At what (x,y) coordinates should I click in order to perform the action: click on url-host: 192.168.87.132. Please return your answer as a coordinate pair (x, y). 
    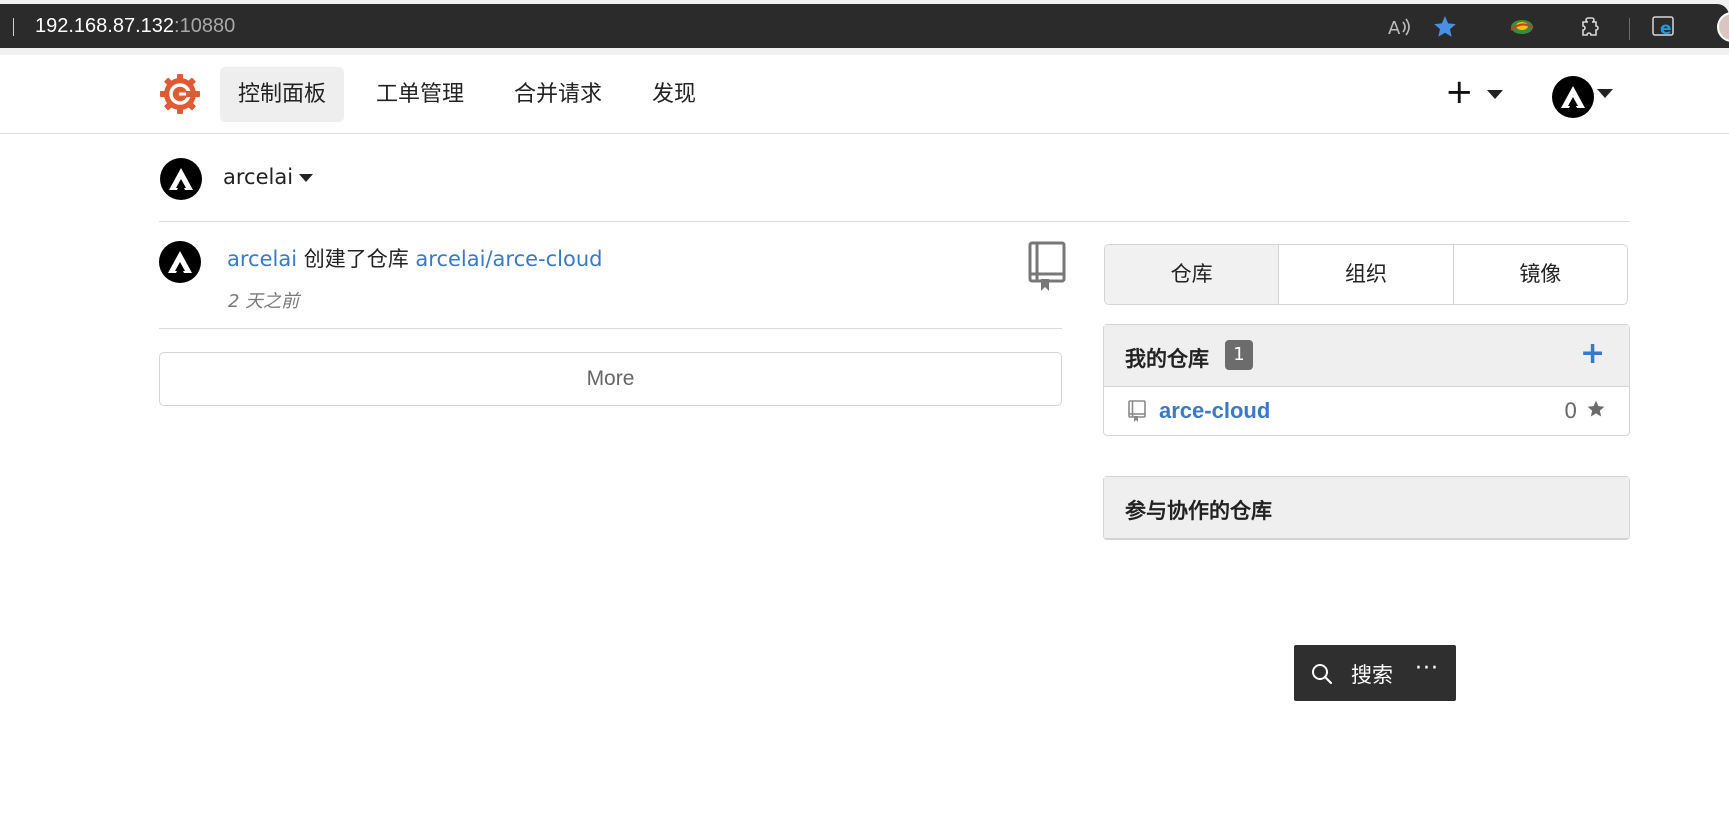
    Looking at the image, I should click on (105, 26).